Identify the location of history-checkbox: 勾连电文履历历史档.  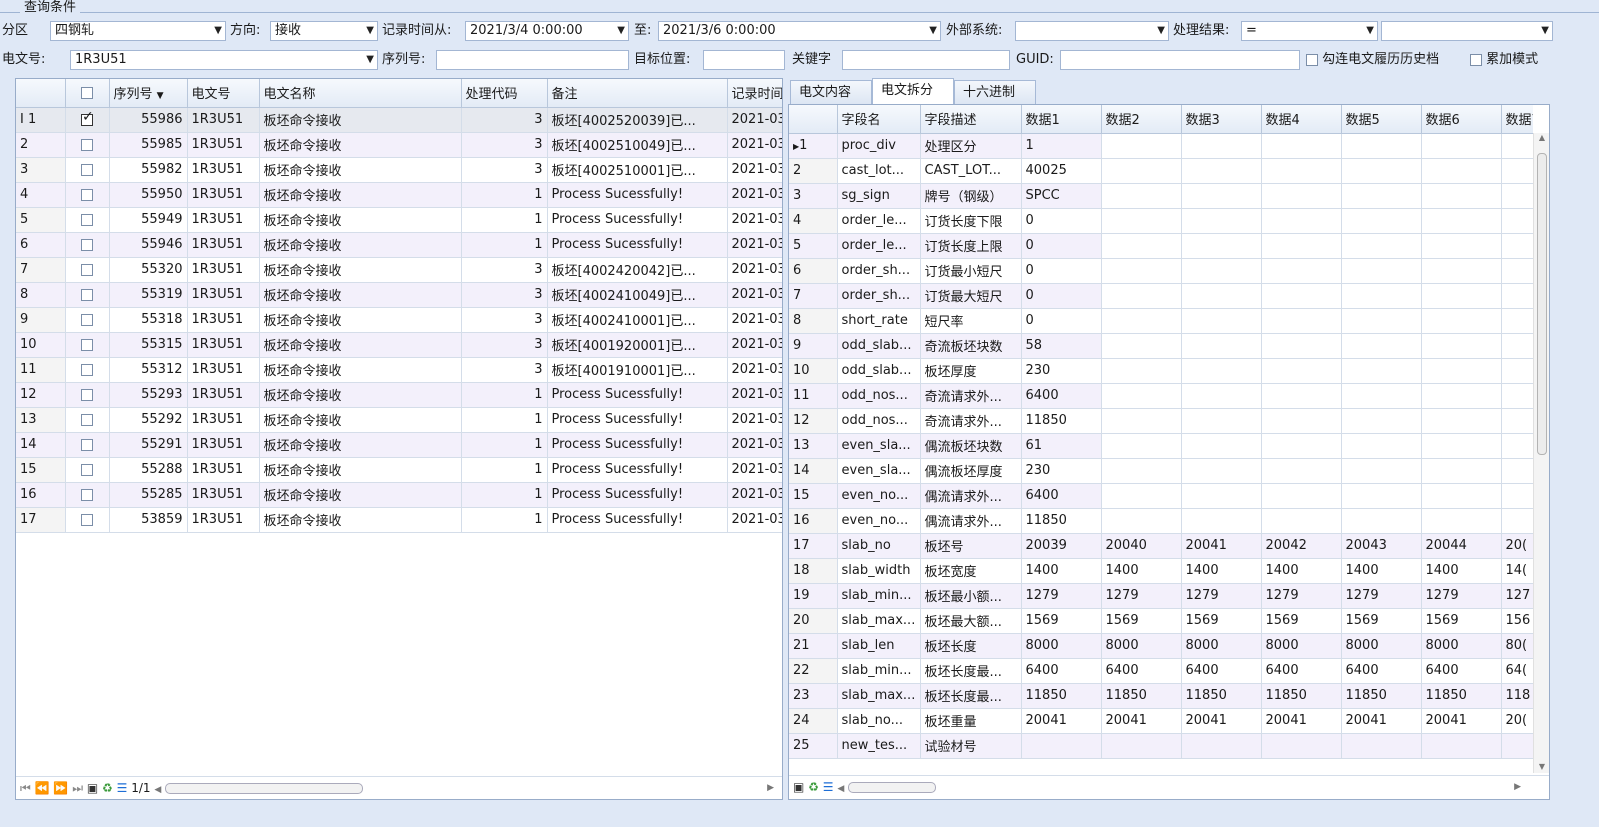
(1372, 60).